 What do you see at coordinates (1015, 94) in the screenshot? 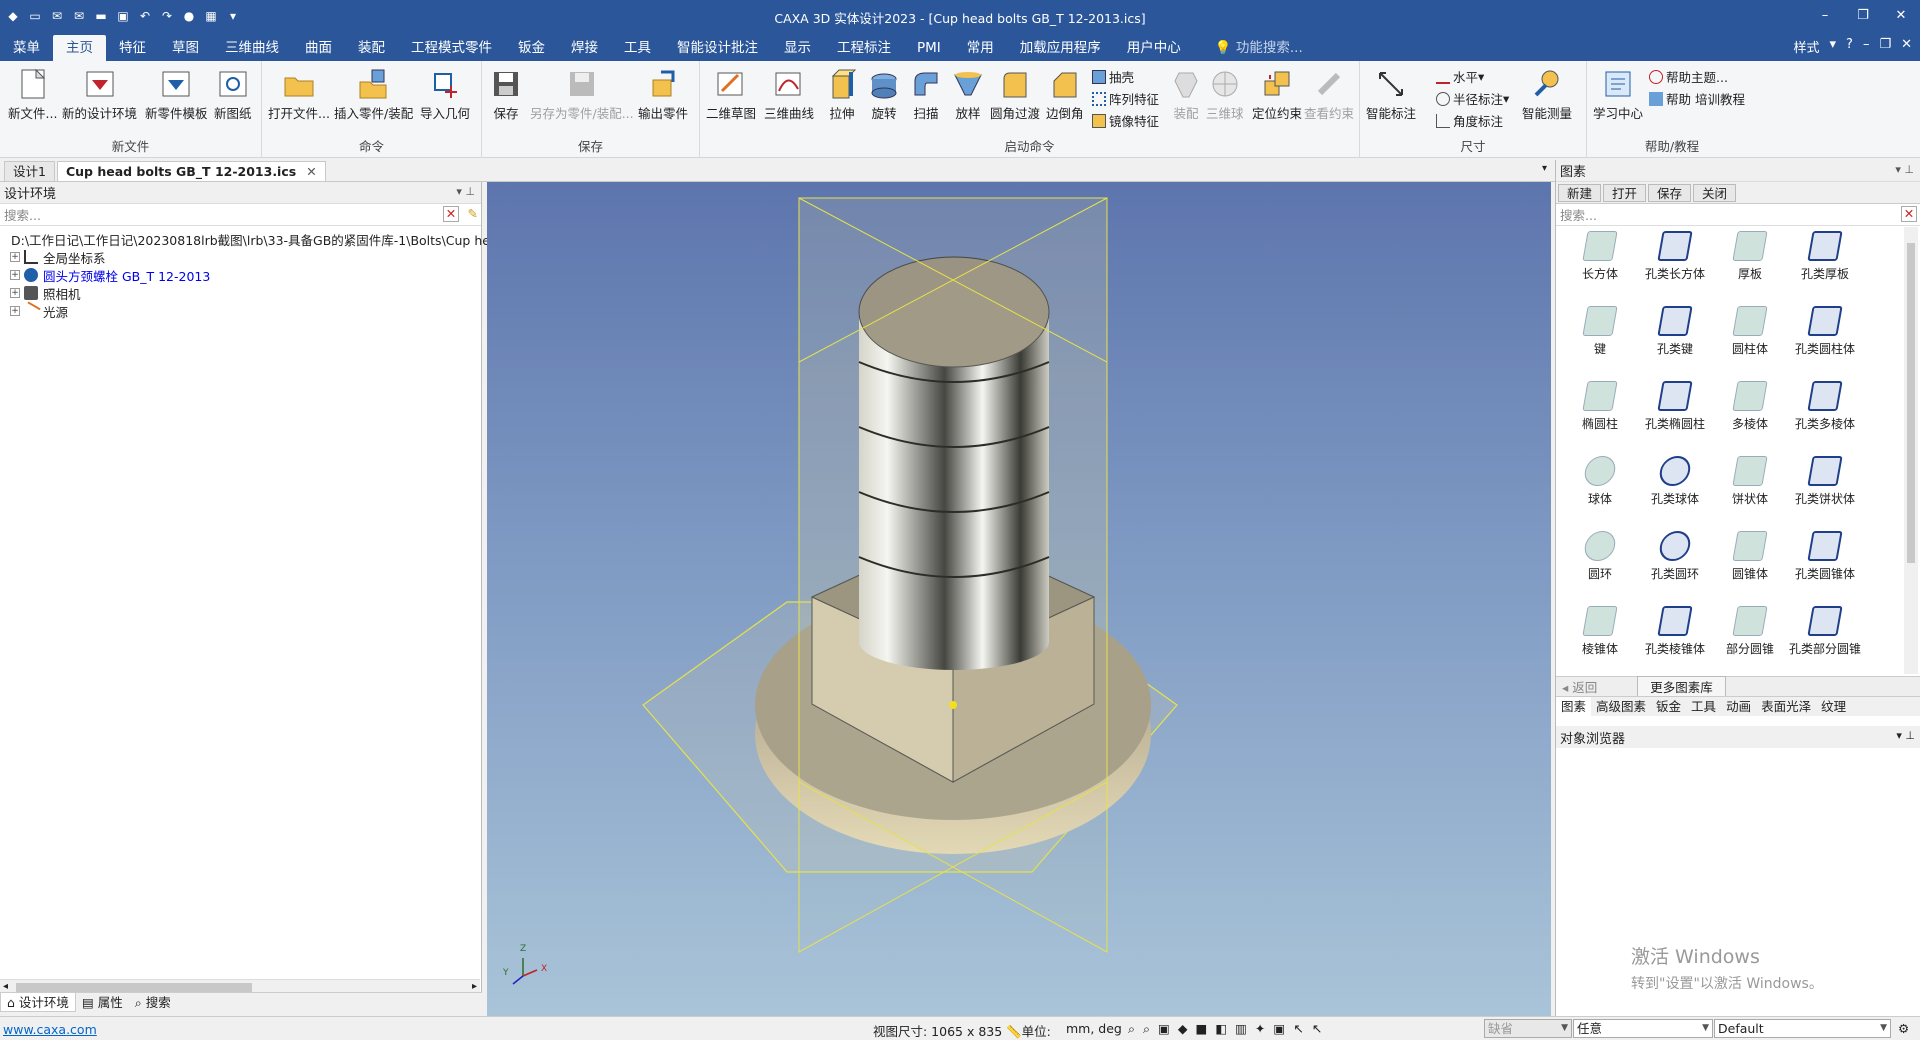
I see `fillet-button: 圆角过渡` at bounding box center [1015, 94].